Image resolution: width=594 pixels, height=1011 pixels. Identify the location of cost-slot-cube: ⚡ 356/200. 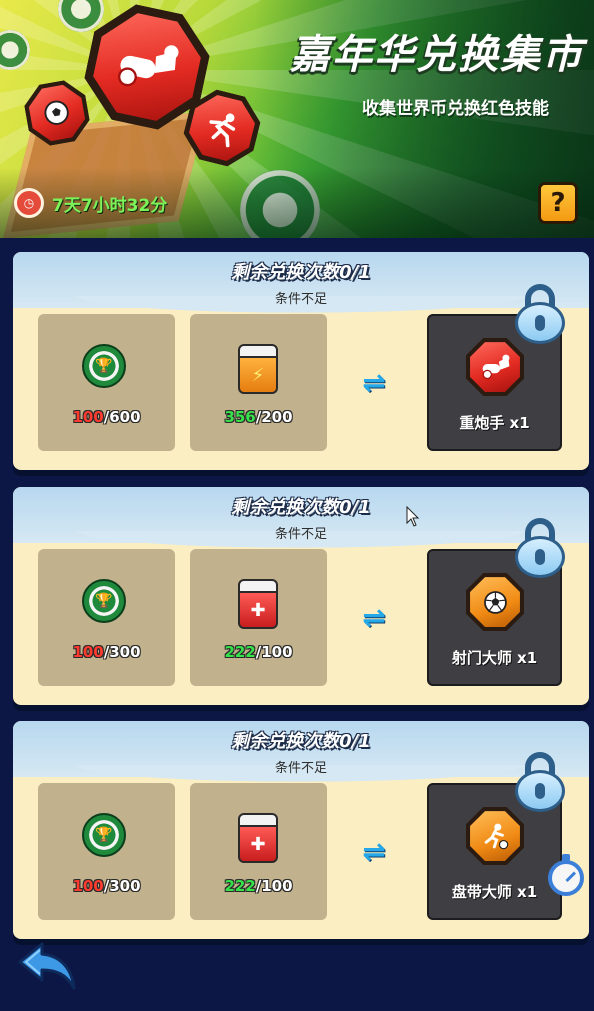
(258, 382).